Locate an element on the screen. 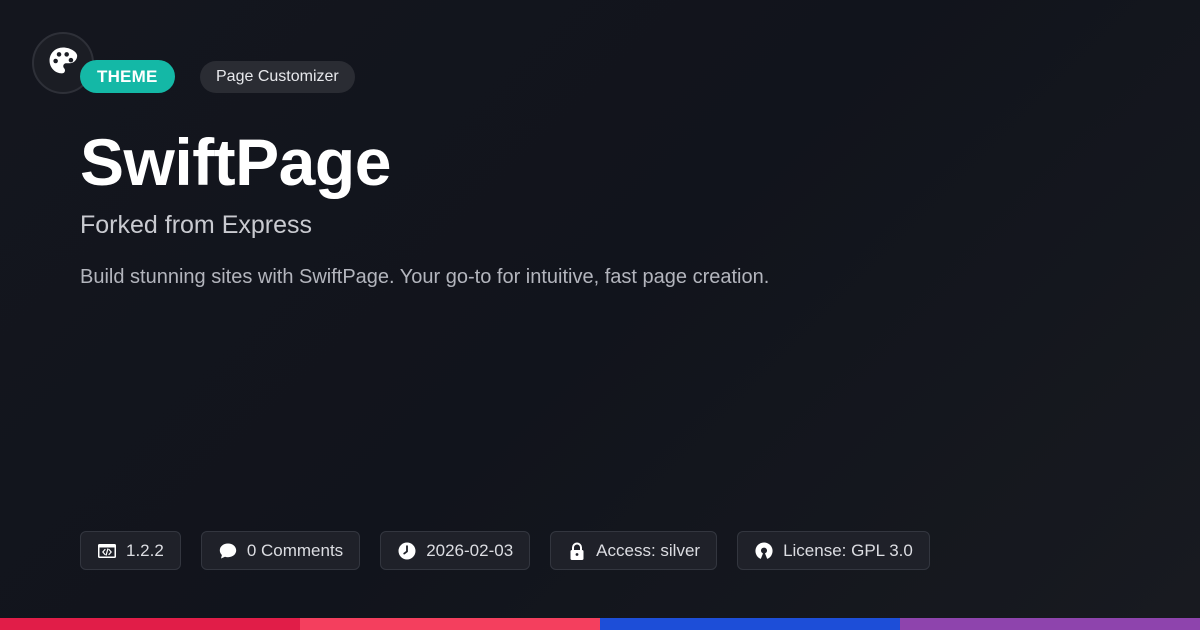 The image size is (1200, 630). category-badge: Page Customizer is located at coordinates (277, 77).